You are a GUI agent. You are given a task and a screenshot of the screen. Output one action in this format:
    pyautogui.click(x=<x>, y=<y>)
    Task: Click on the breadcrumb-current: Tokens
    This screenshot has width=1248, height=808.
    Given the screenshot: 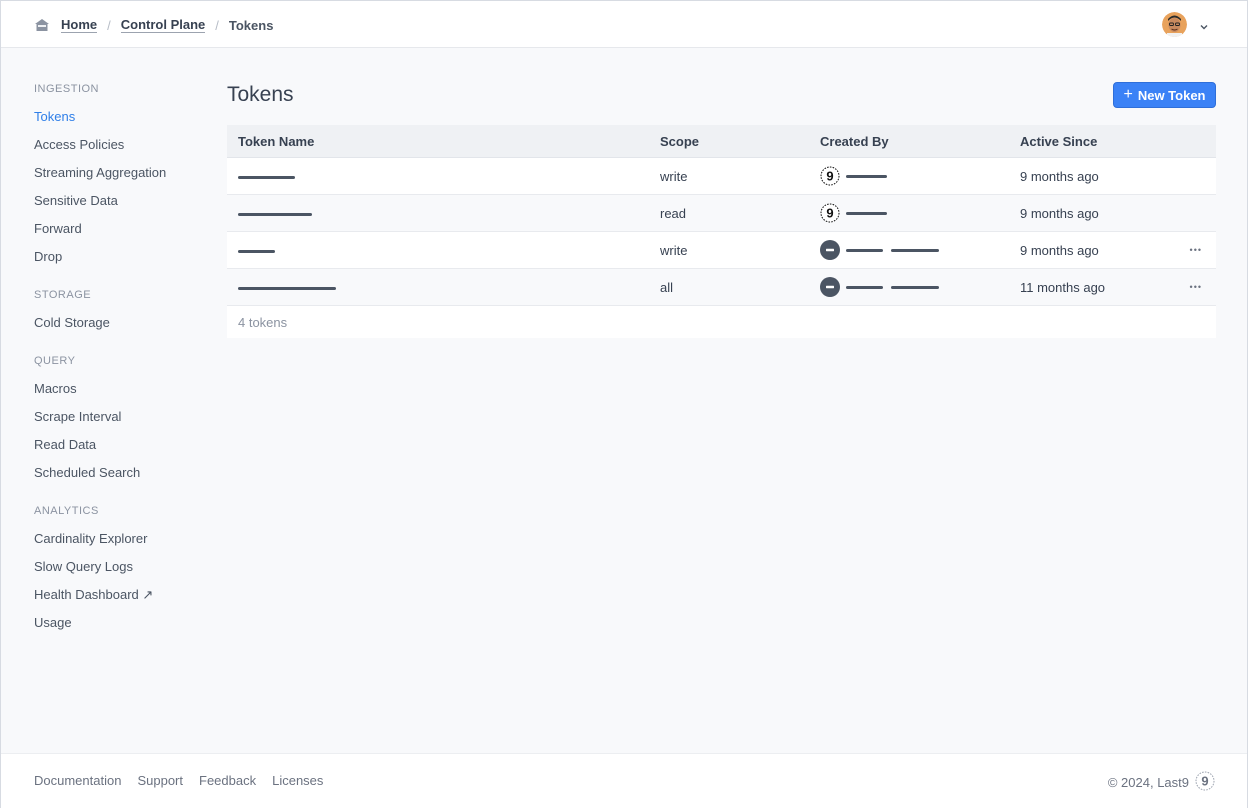 What is the action you would take?
    pyautogui.click(x=251, y=25)
    